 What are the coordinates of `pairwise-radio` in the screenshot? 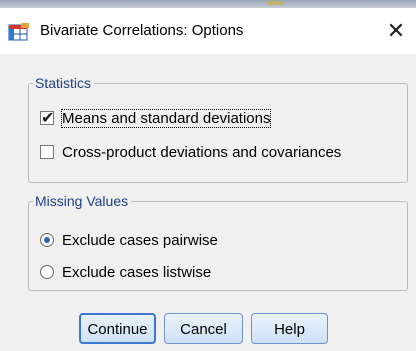 It's located at (47, 240).